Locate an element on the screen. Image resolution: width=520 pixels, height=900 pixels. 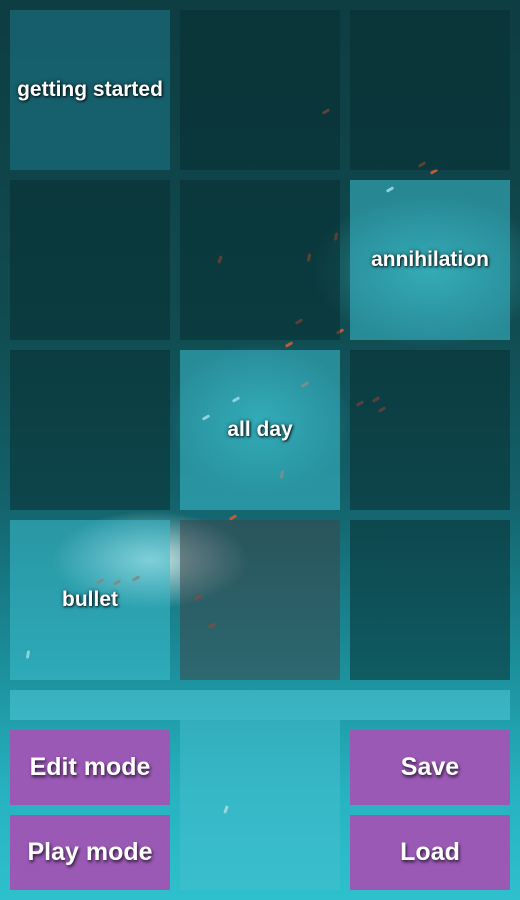
bottom-center-panel is located at coordinates (260, 805).